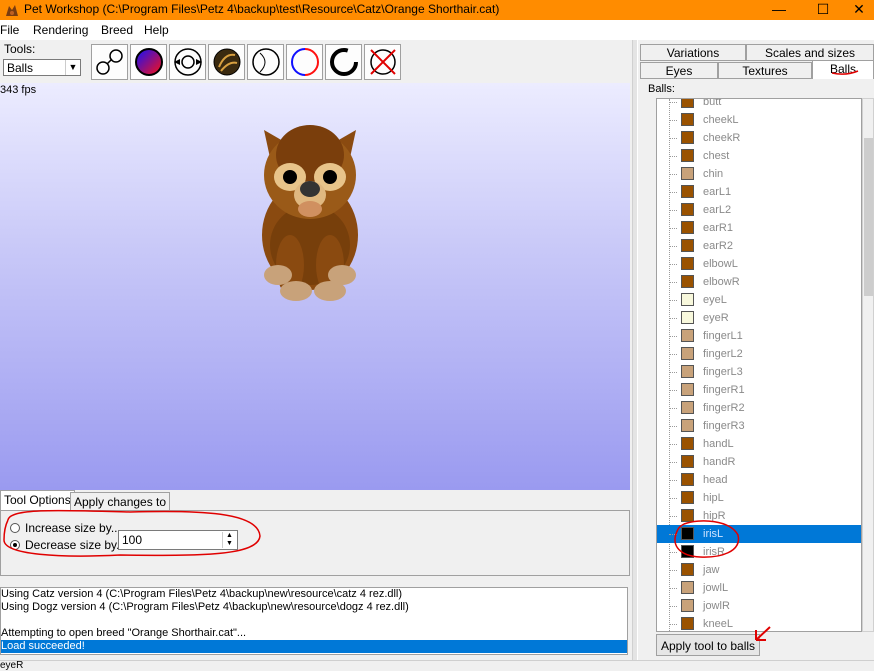  I want to click on ball-list-item: cheekL, so click(759, 120).